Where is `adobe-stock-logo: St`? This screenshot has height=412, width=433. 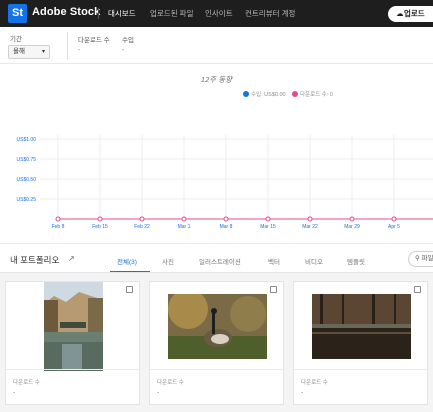 adobe-stock-logo: St is located at coordinates (17, 13).